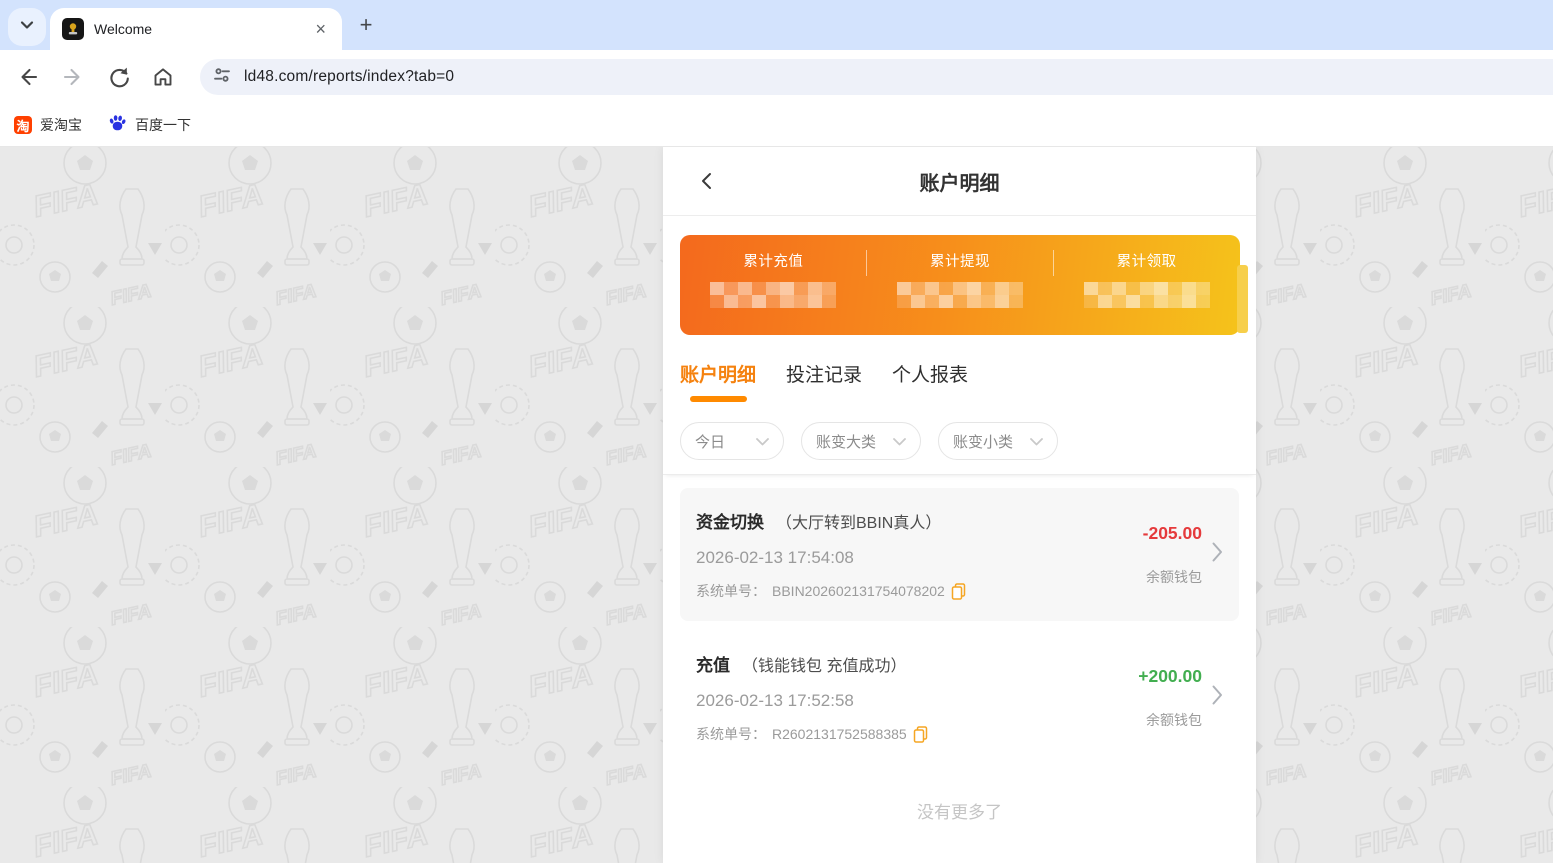 The image size is (1553, 864). I want to click on tab-search-button, so click(27, 27).